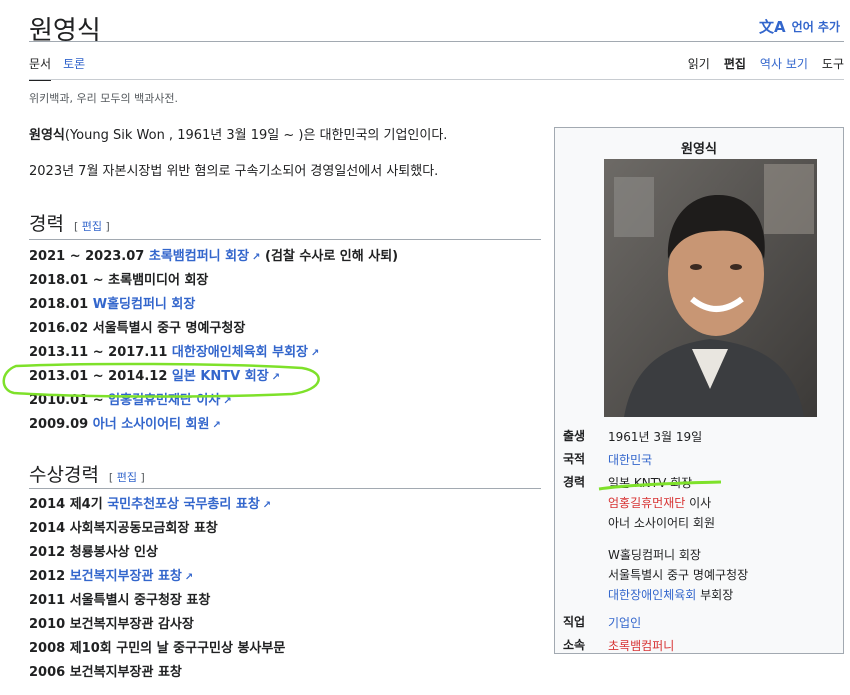  What do you see at coordinates (574, 622) in the screenshot?
I see `infobox-label: 직업` at bounding box center [574, 622].